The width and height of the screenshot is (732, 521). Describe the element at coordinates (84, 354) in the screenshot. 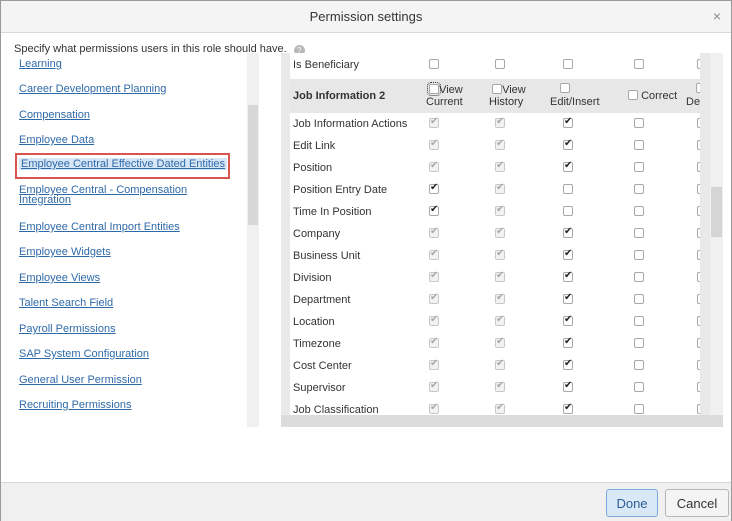

I see `category-link: SAP System Configuration` at that location.